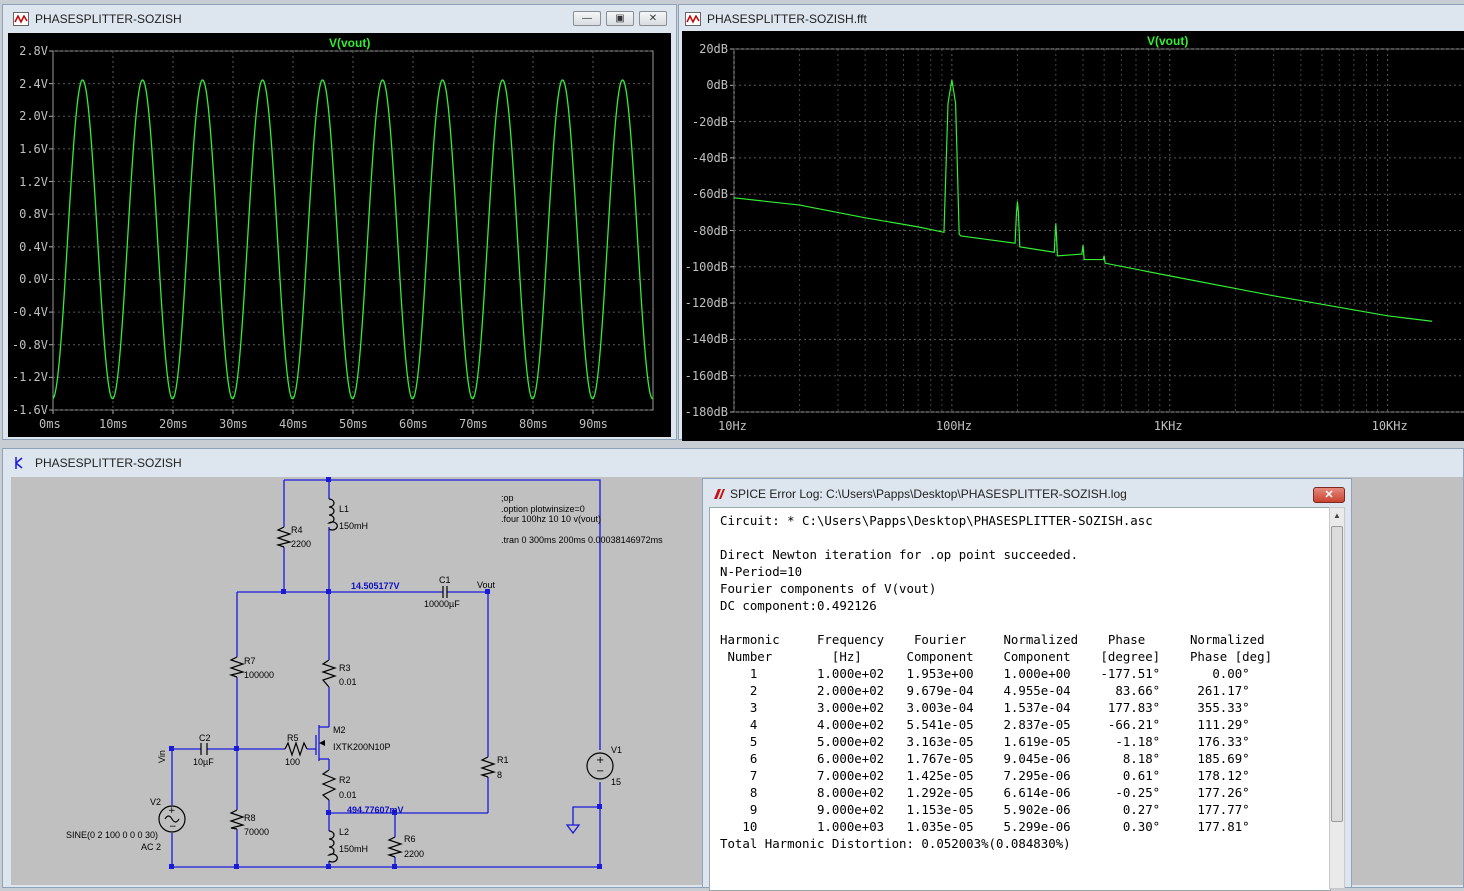 Image resolution: width=1464 pixels, height=891 pixels. Describe the element at coordinates (344, 832) in the screenshot. I see `l2-label: L2` at that location.